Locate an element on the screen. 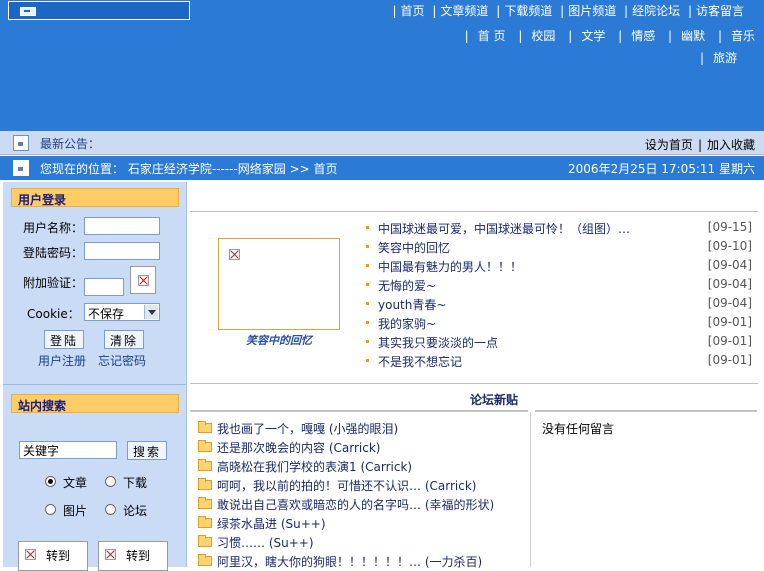 The width and height of the screenshot is (764, 571). category-humor: 幽默 is located at coordinates (693, 36).